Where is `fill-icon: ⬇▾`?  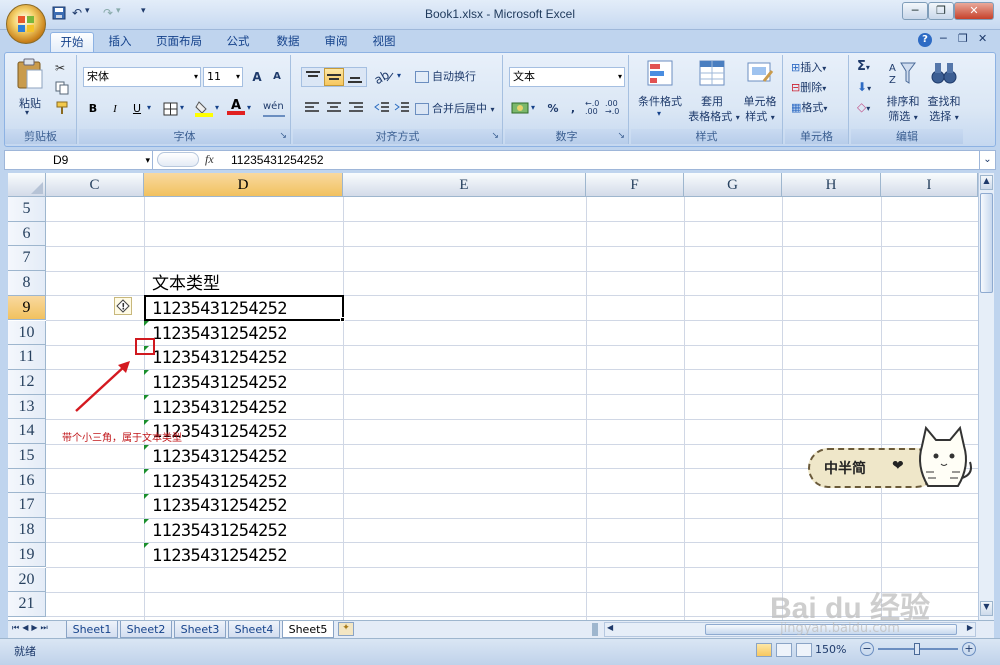 fill-icon: ⬇▾ is located at coordinates (864, 87).